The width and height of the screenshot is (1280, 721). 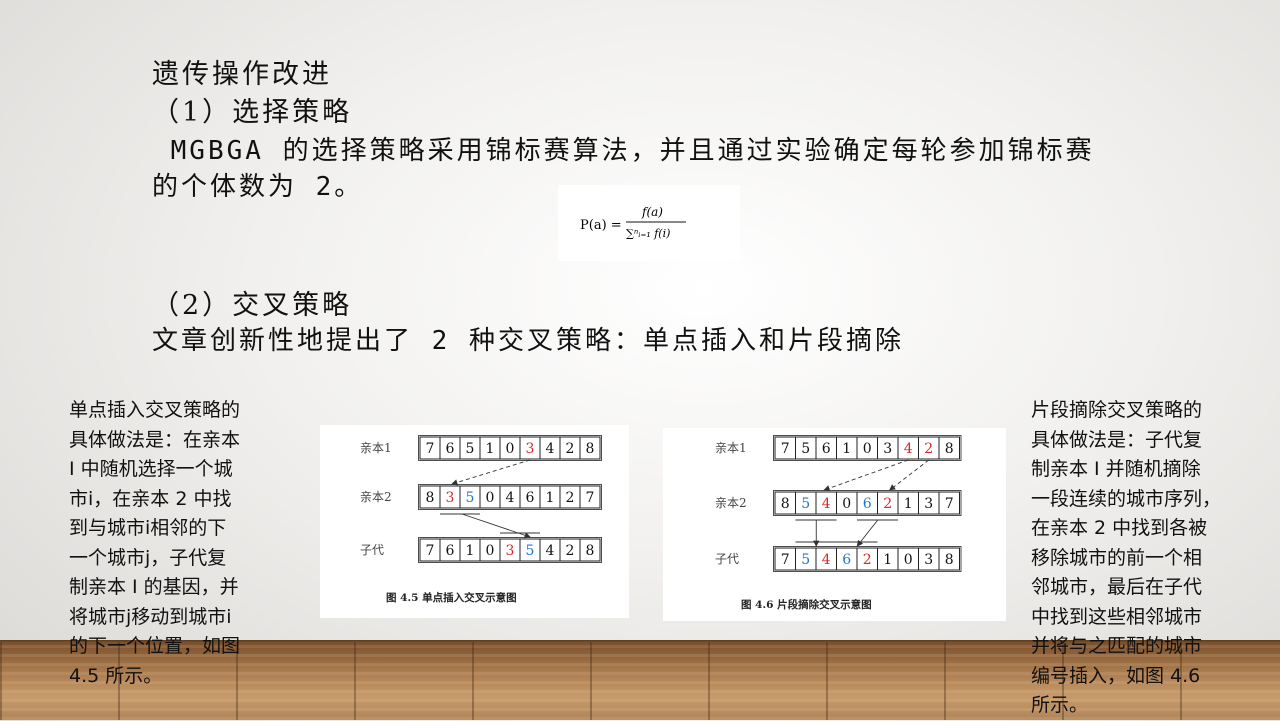 What do you see at coordinates (806, 604) in the screenshot?
I see `figure-caption: 图 4.6 片段摘除交叉示意图` at bounding box center [806, 604].